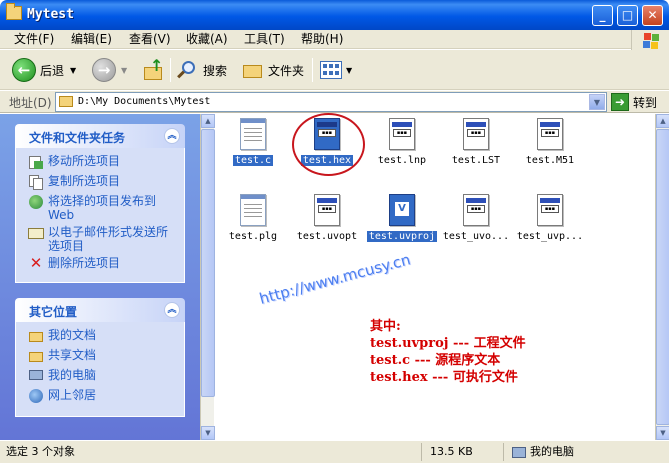  Describe the element at coordinates (36, 336) in the screenshot. I see `my-documents-icon` at that location.